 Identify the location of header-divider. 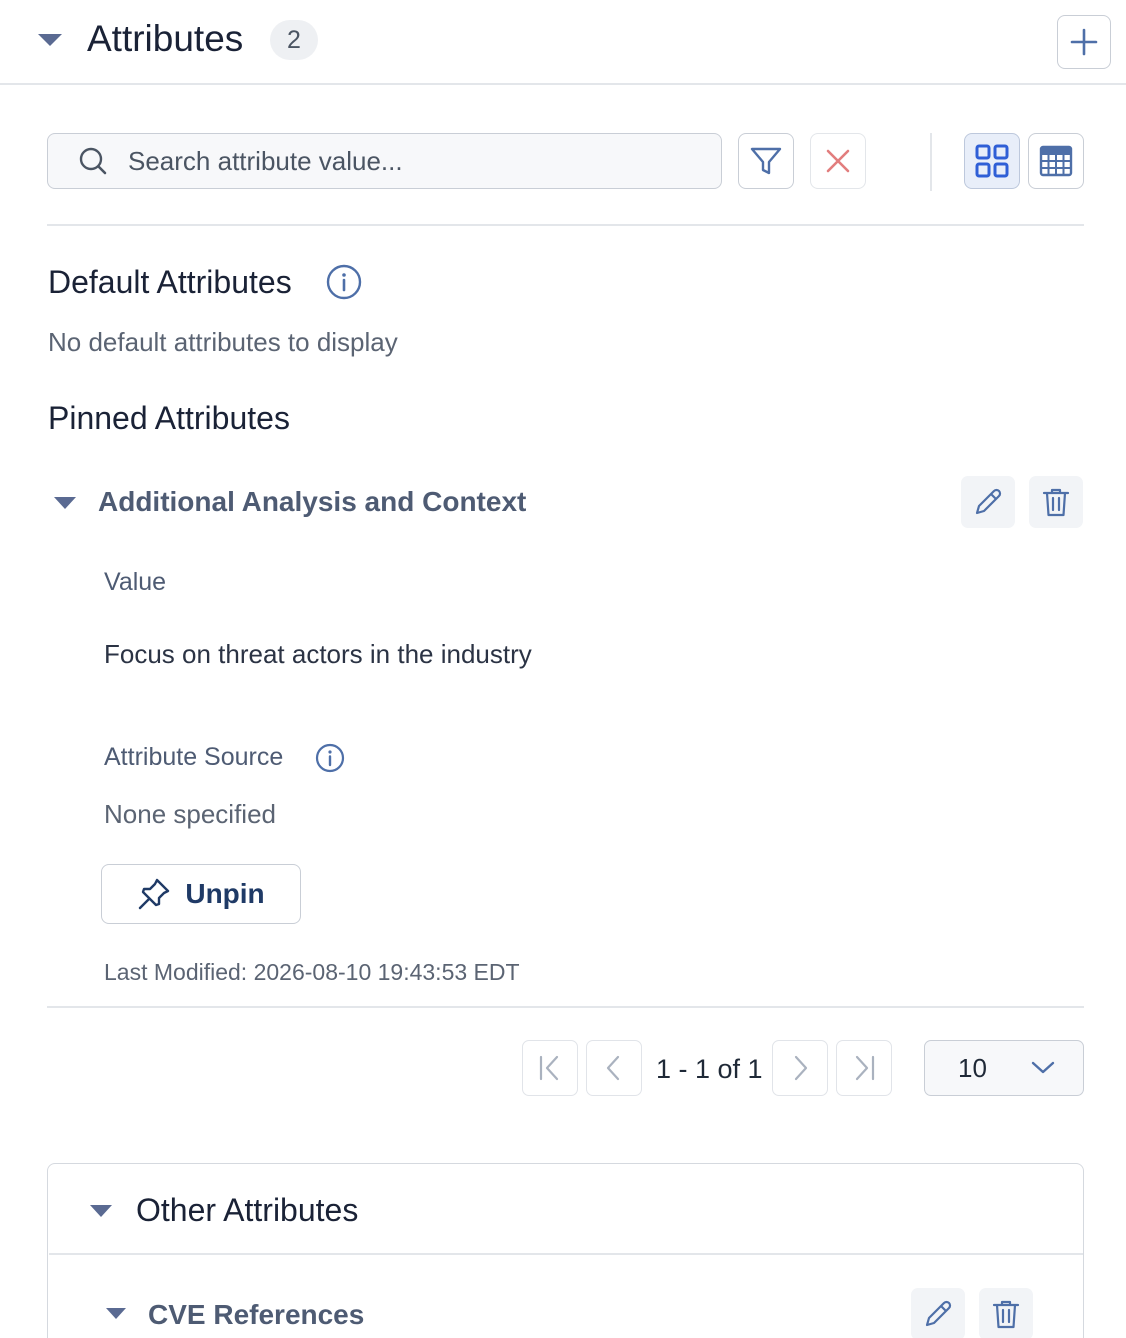
(563, 84).